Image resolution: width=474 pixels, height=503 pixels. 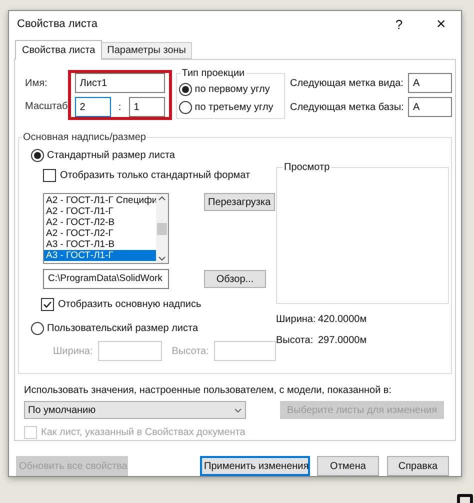 What do you see at coordinates (296, 320) in the screenshot?
I see `reading-label: Ширина:` at bounding box center [296, 320].